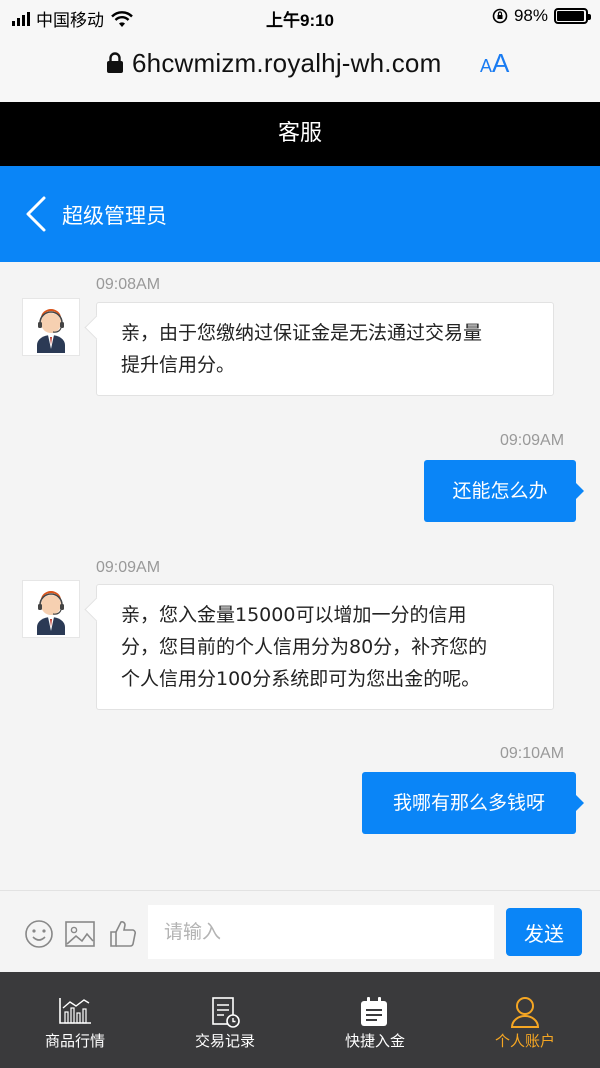  Describe the element at coordinates (530, 15) in the screenshot. I see `battery-percent: 98%` at that location.